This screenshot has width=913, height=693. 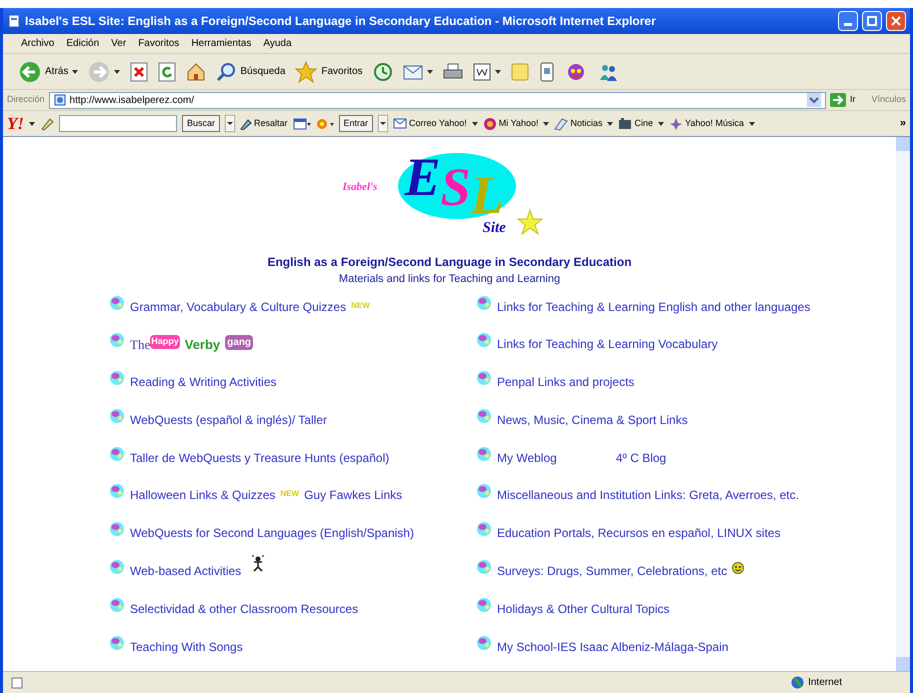 What do you see at coordinates (264, 123) in the screenshot?
I see `toolbar-button: Resaltar` at bounding box center [264, 123].